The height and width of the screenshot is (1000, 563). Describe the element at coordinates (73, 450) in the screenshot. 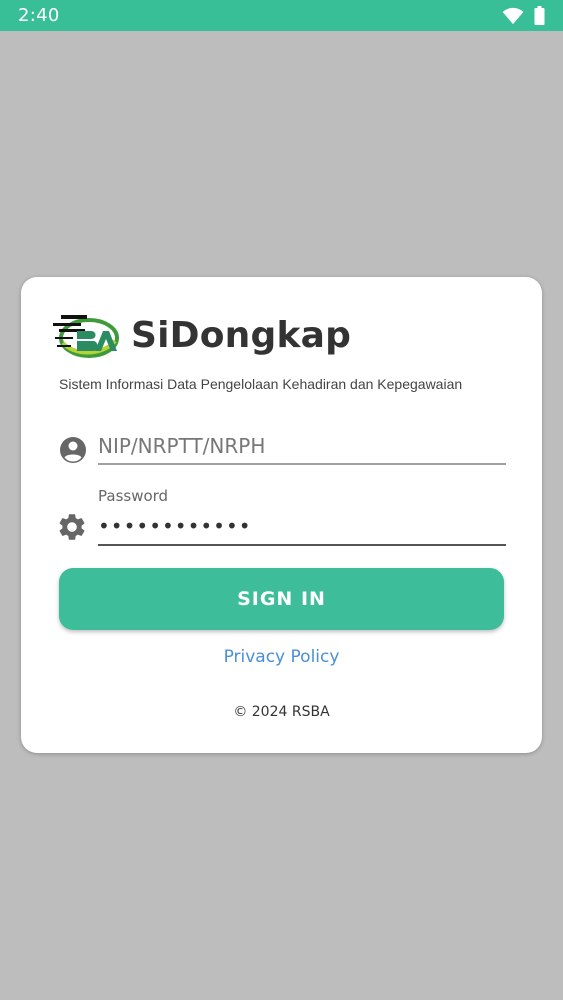

I see `user-circle-icon` at that location.